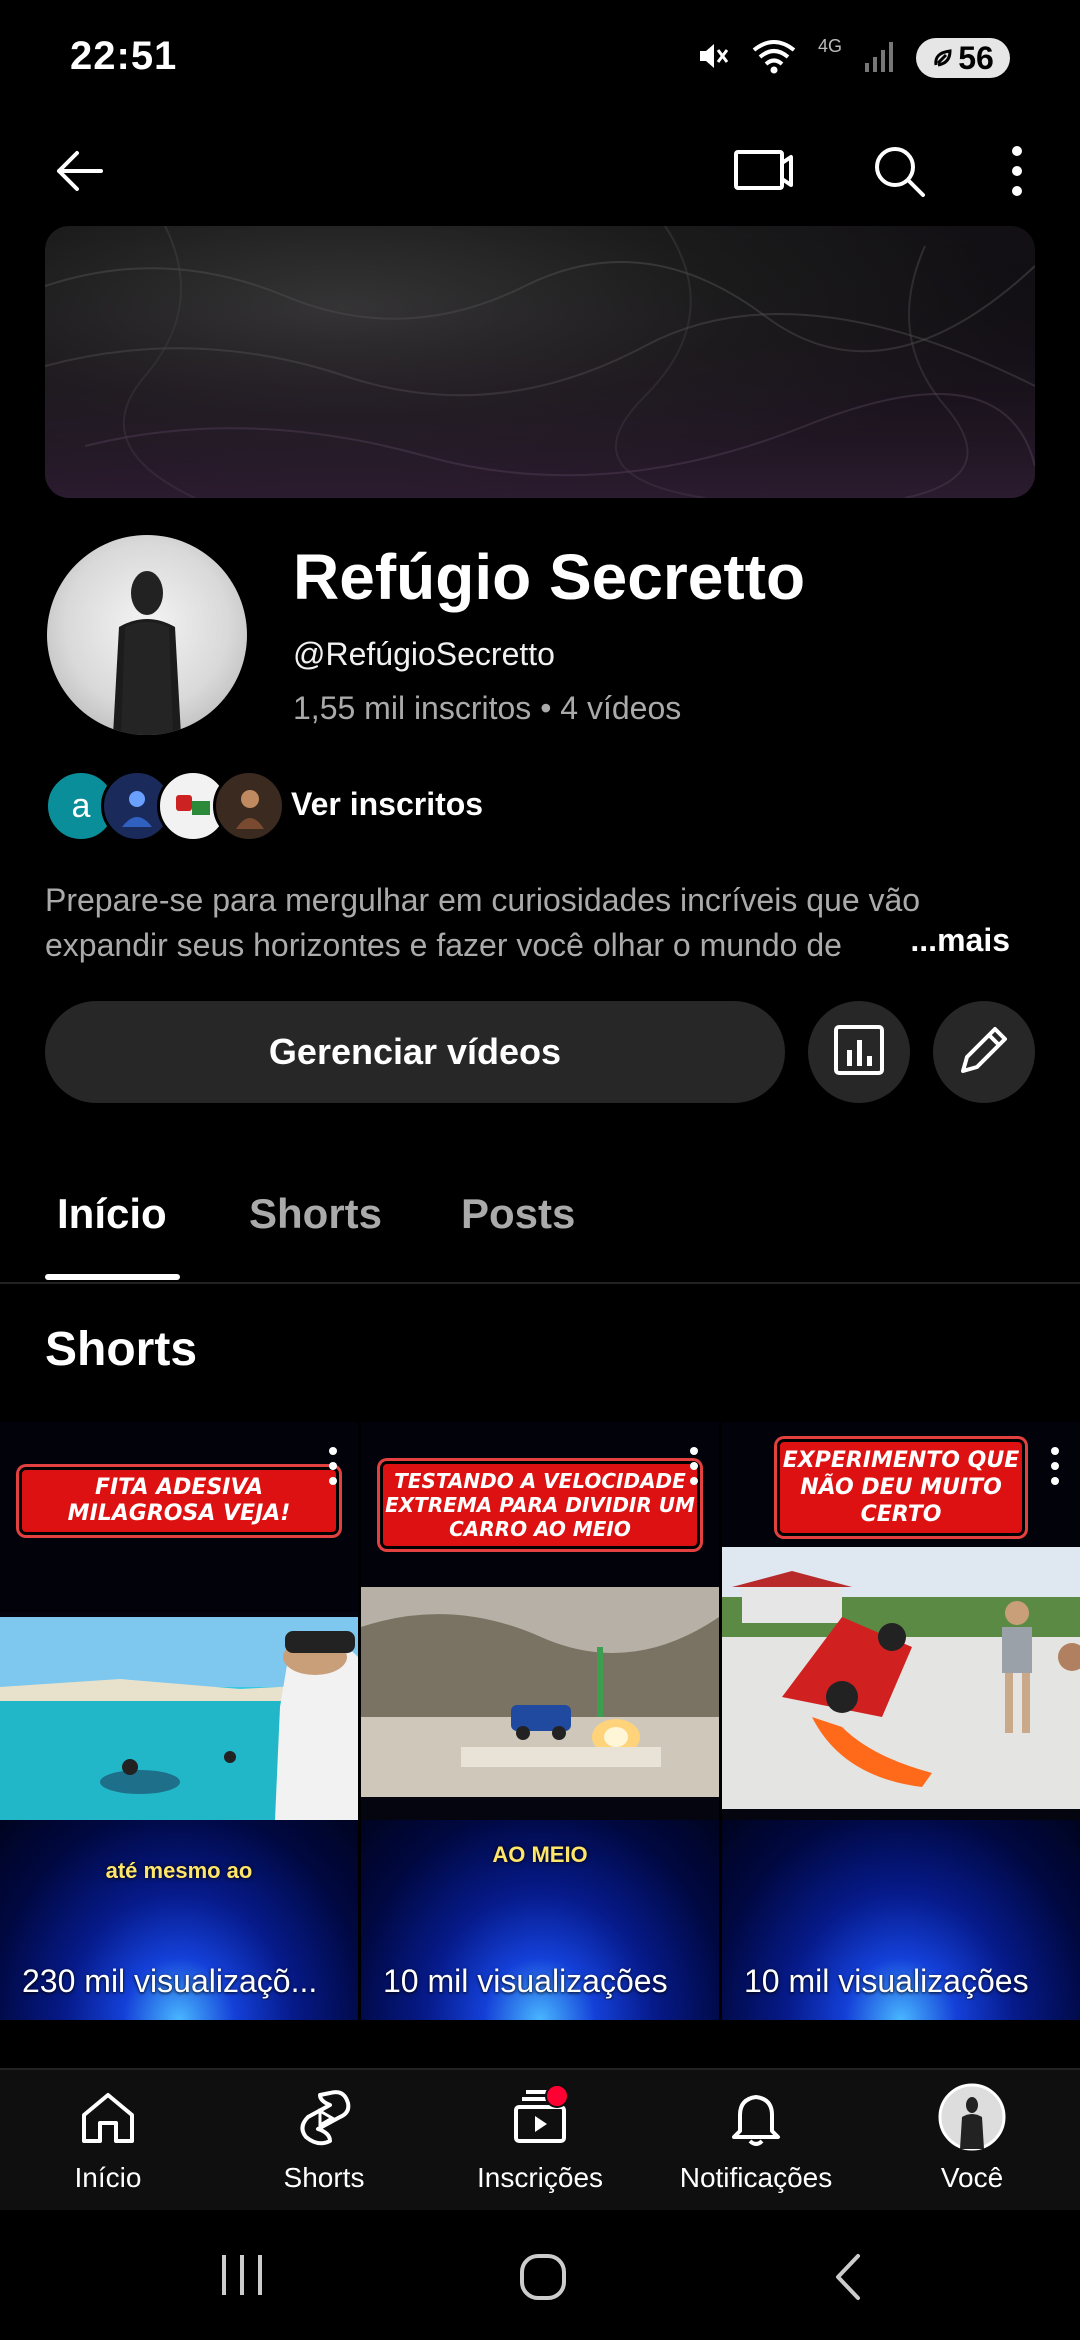  What do you see at coordinates (112, 1214) in the screenshot?
I see `tab-inicio: Início` at bounding box center [112, 1214].